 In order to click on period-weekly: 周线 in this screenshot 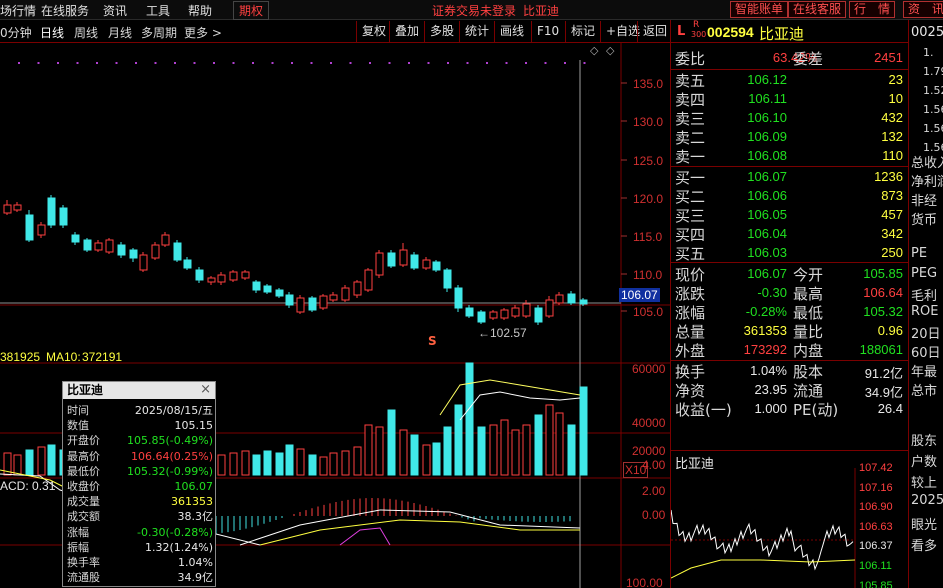, I will do `click(86, 32)`.